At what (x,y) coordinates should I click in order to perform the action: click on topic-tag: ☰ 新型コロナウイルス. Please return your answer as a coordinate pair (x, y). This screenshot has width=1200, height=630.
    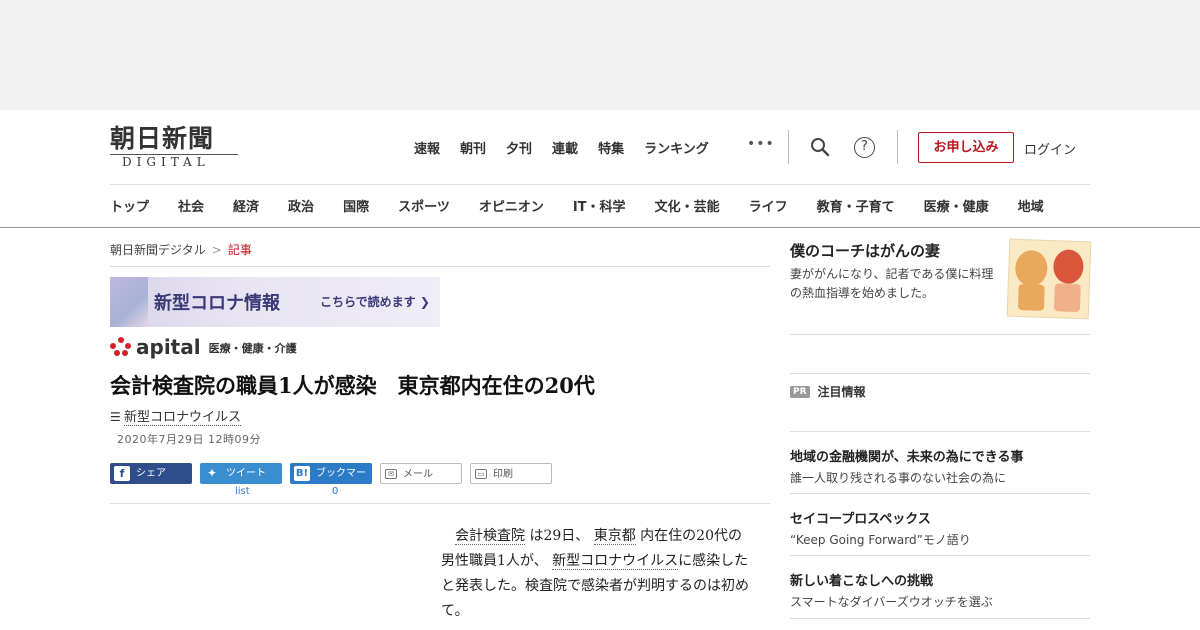
    Looking at the image, I should click on (176, 416).